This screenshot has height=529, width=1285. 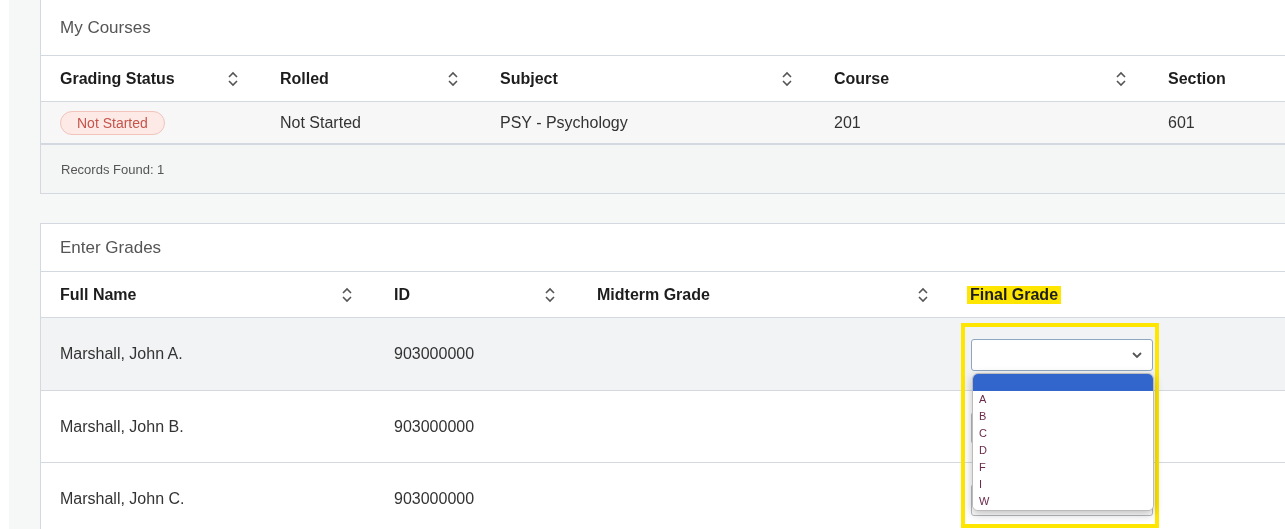 What do you see at coordinates (112, 122) in the screenshot?
I see `status-badge: Not Started` at bounding box center [112, 122].